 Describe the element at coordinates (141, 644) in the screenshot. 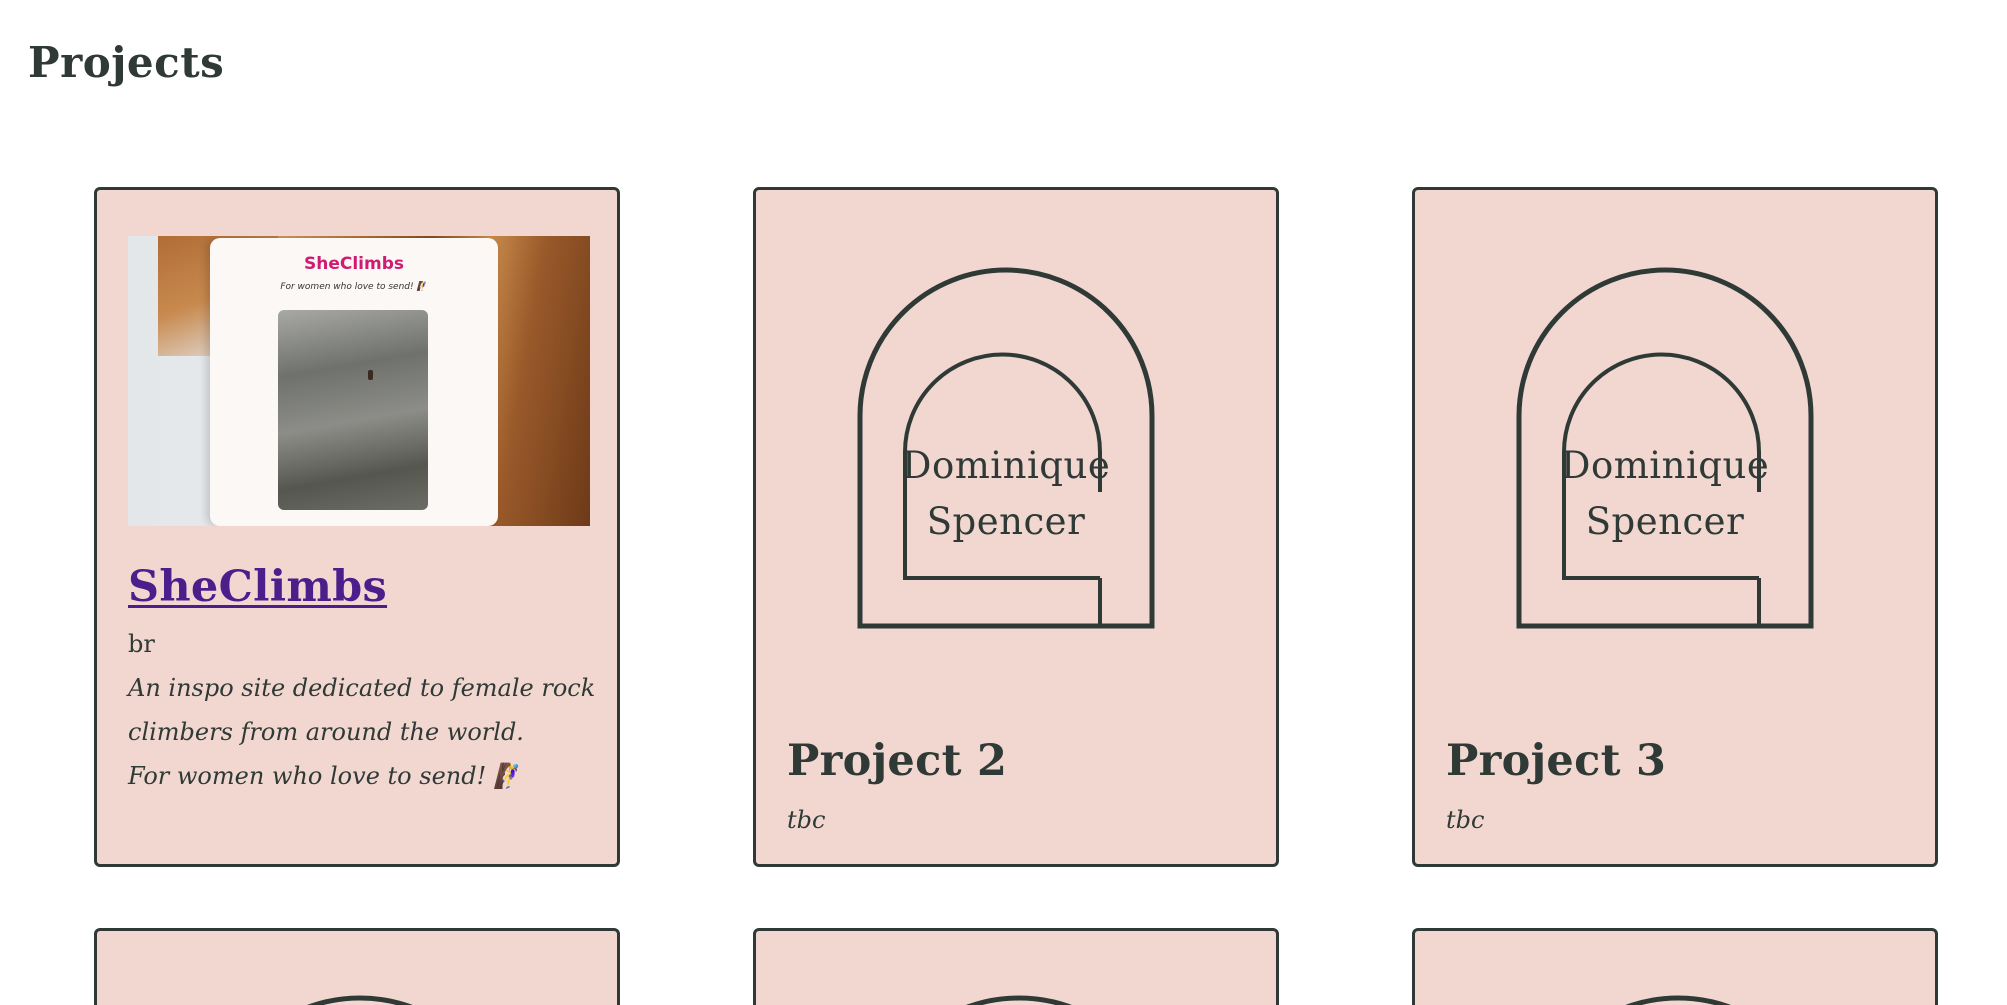

I see `project-subtitle: br` at that location.